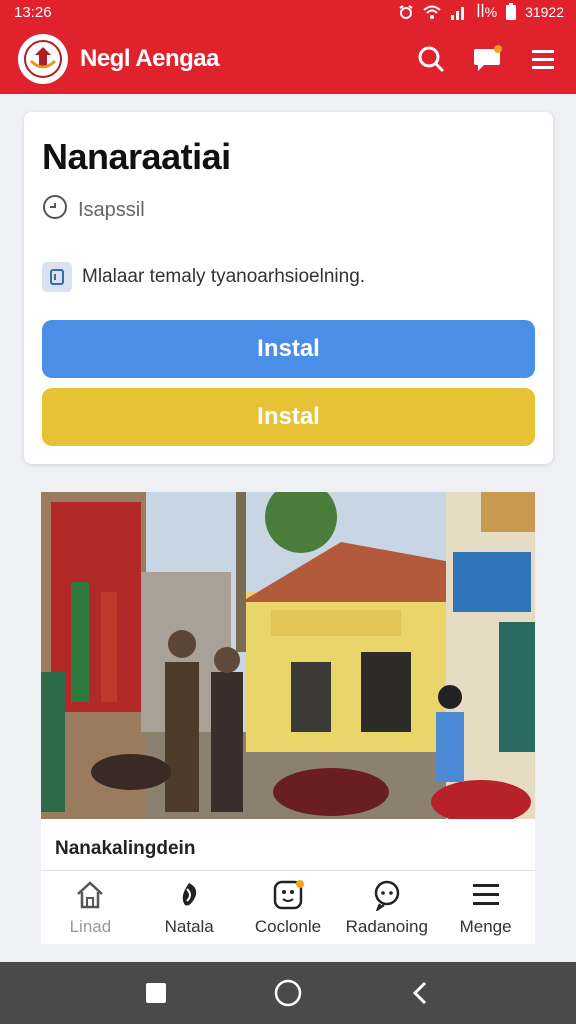 This screenshot has width=576, height=1024. Describe the element at coordinates (57, 277) in the screenshot. I see `document-icon` at that location.